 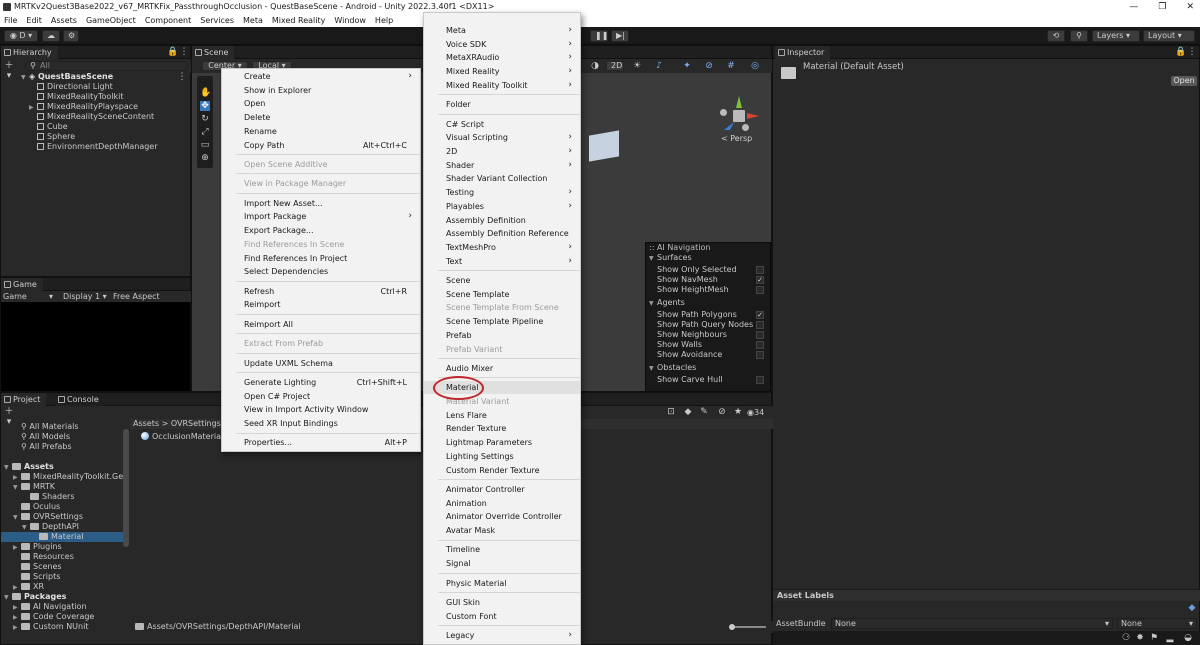 I want to click on menuitem-lens-flare: Lens Flare, so click(x=502, y=415).